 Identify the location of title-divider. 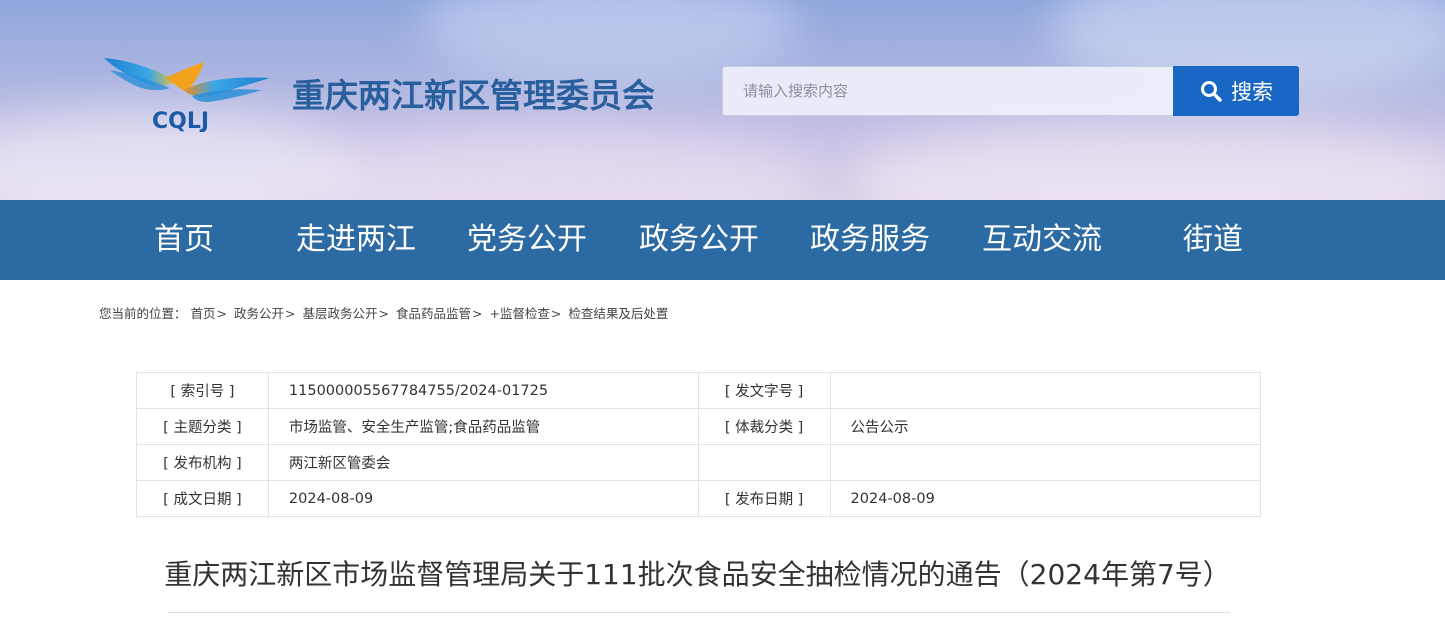
(699, 612).